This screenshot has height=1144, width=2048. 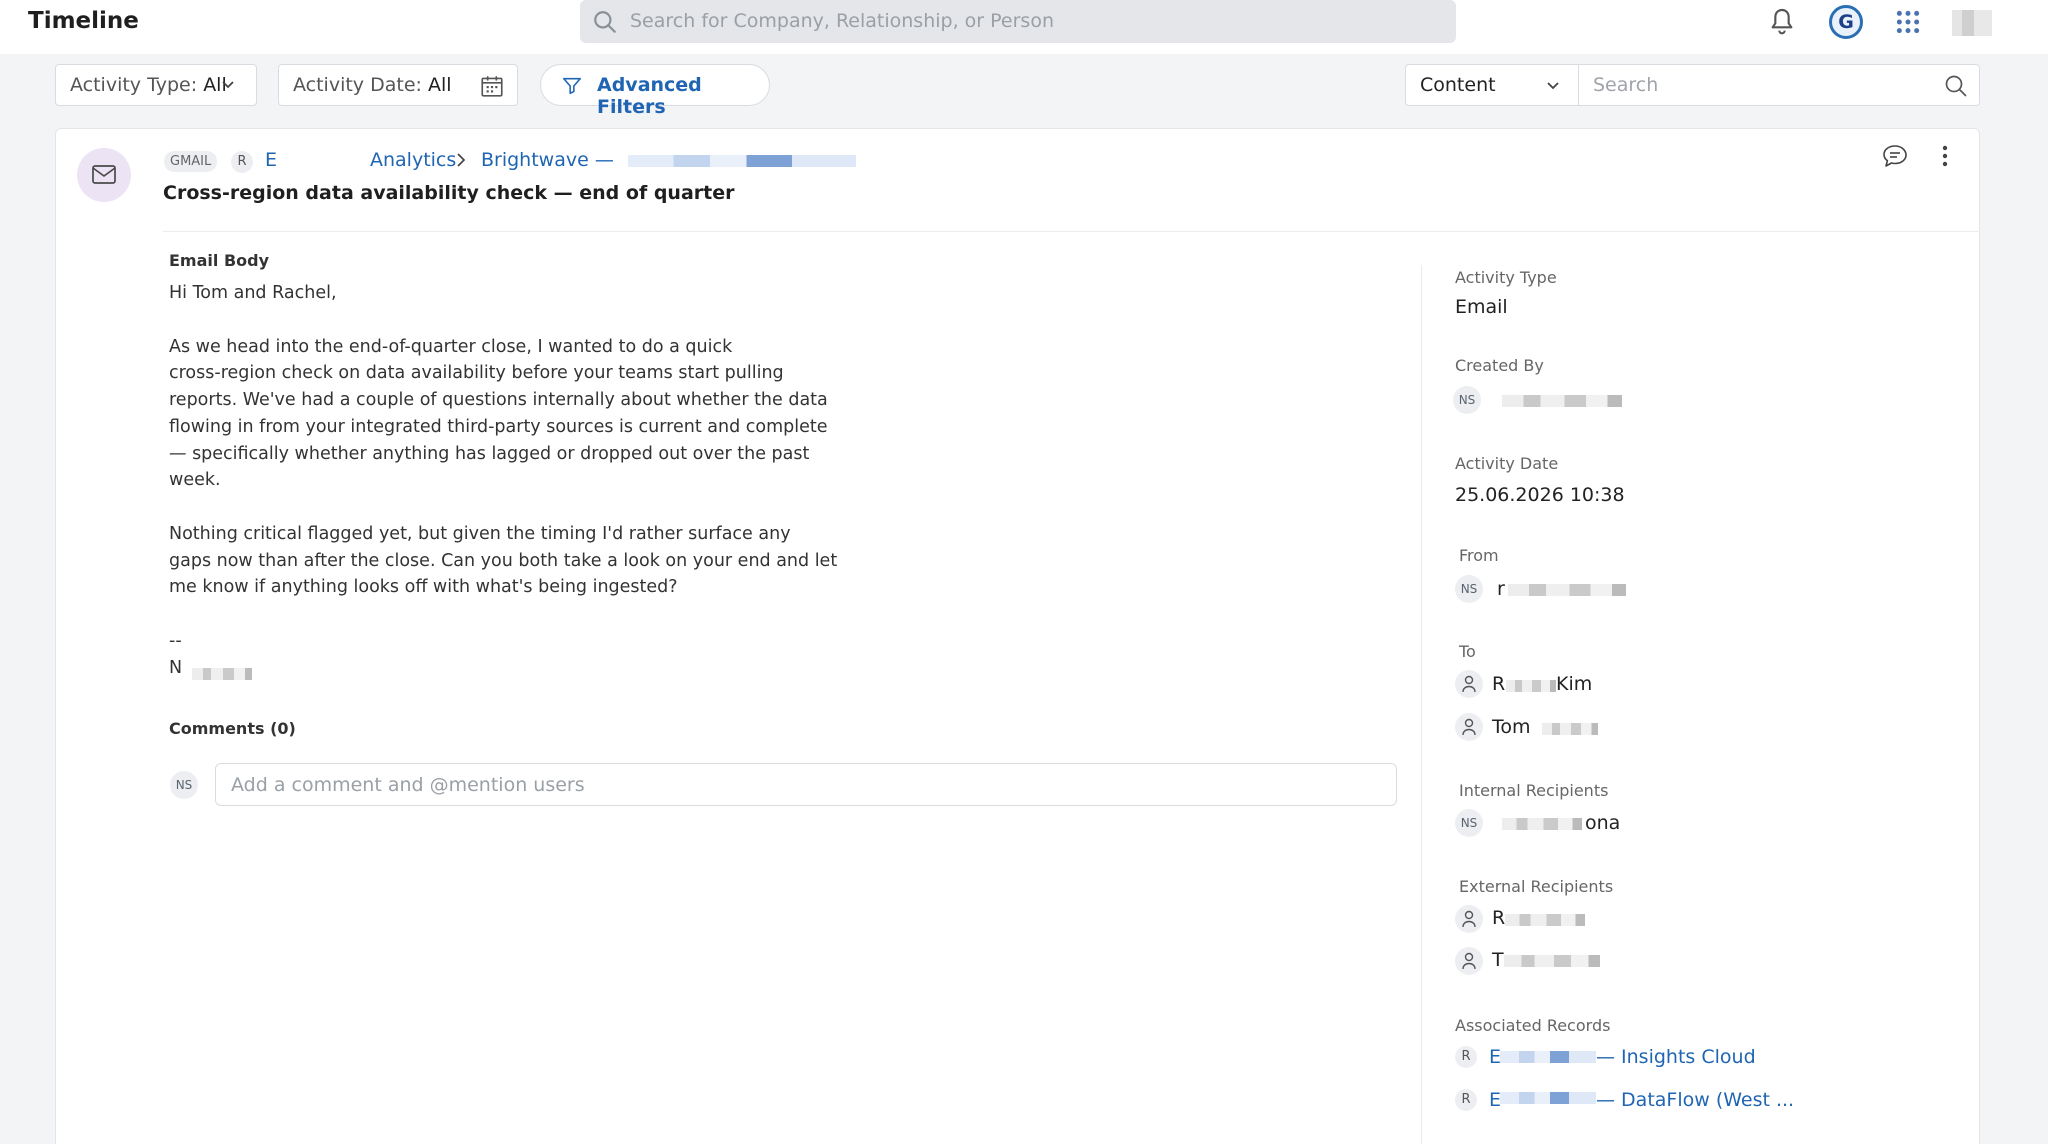 I want to click on content-select-value: Content, so click(x=1458, y=85).